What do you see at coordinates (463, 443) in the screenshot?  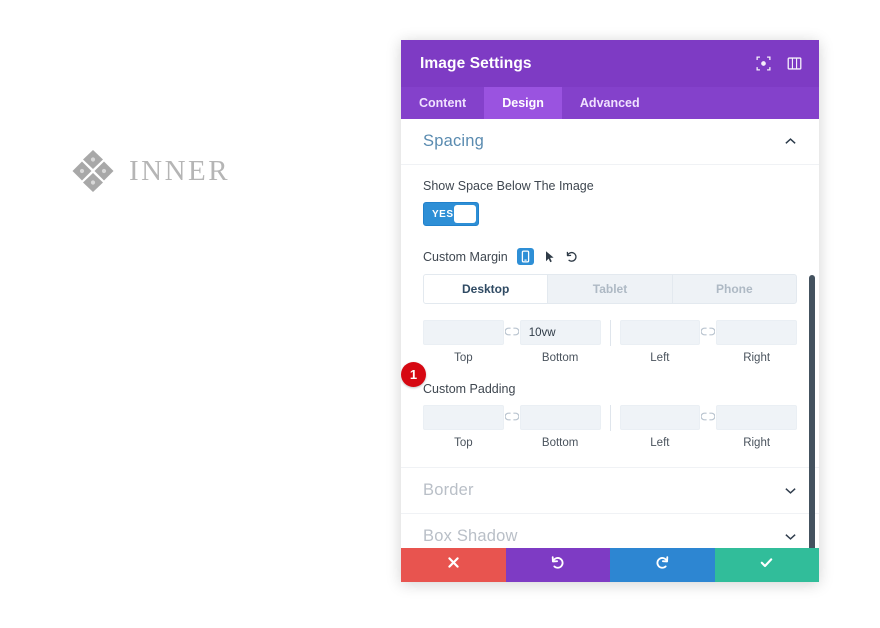 I see `padding-top-label: Top` at bounding box center [463, 443].